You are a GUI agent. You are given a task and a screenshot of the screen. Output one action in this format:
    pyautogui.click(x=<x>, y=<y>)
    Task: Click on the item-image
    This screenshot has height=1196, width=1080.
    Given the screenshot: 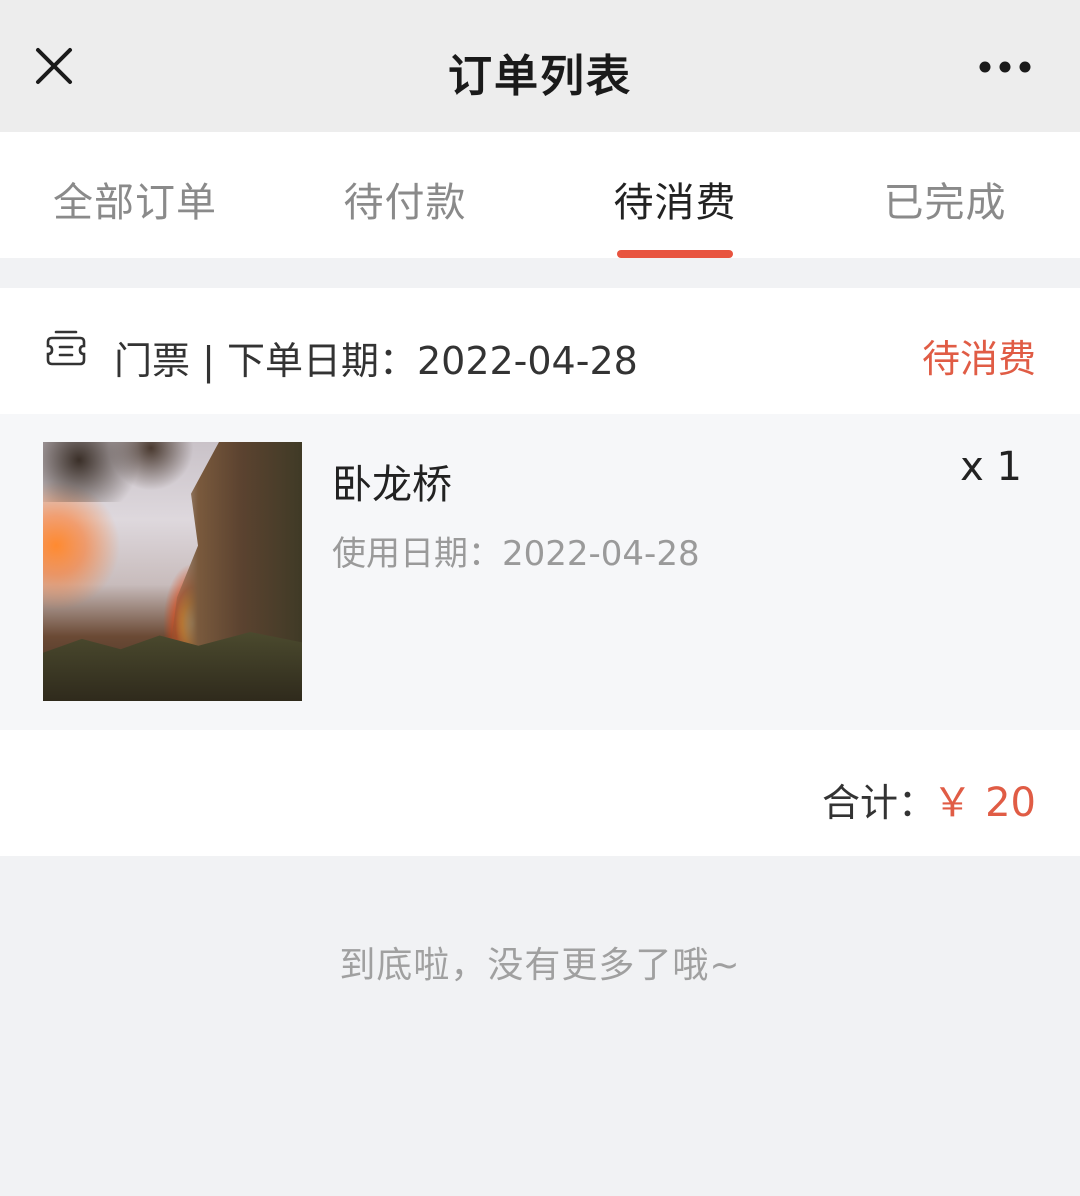 What is the action you would take?
    pyautogui.click(x=172, y=571)
    